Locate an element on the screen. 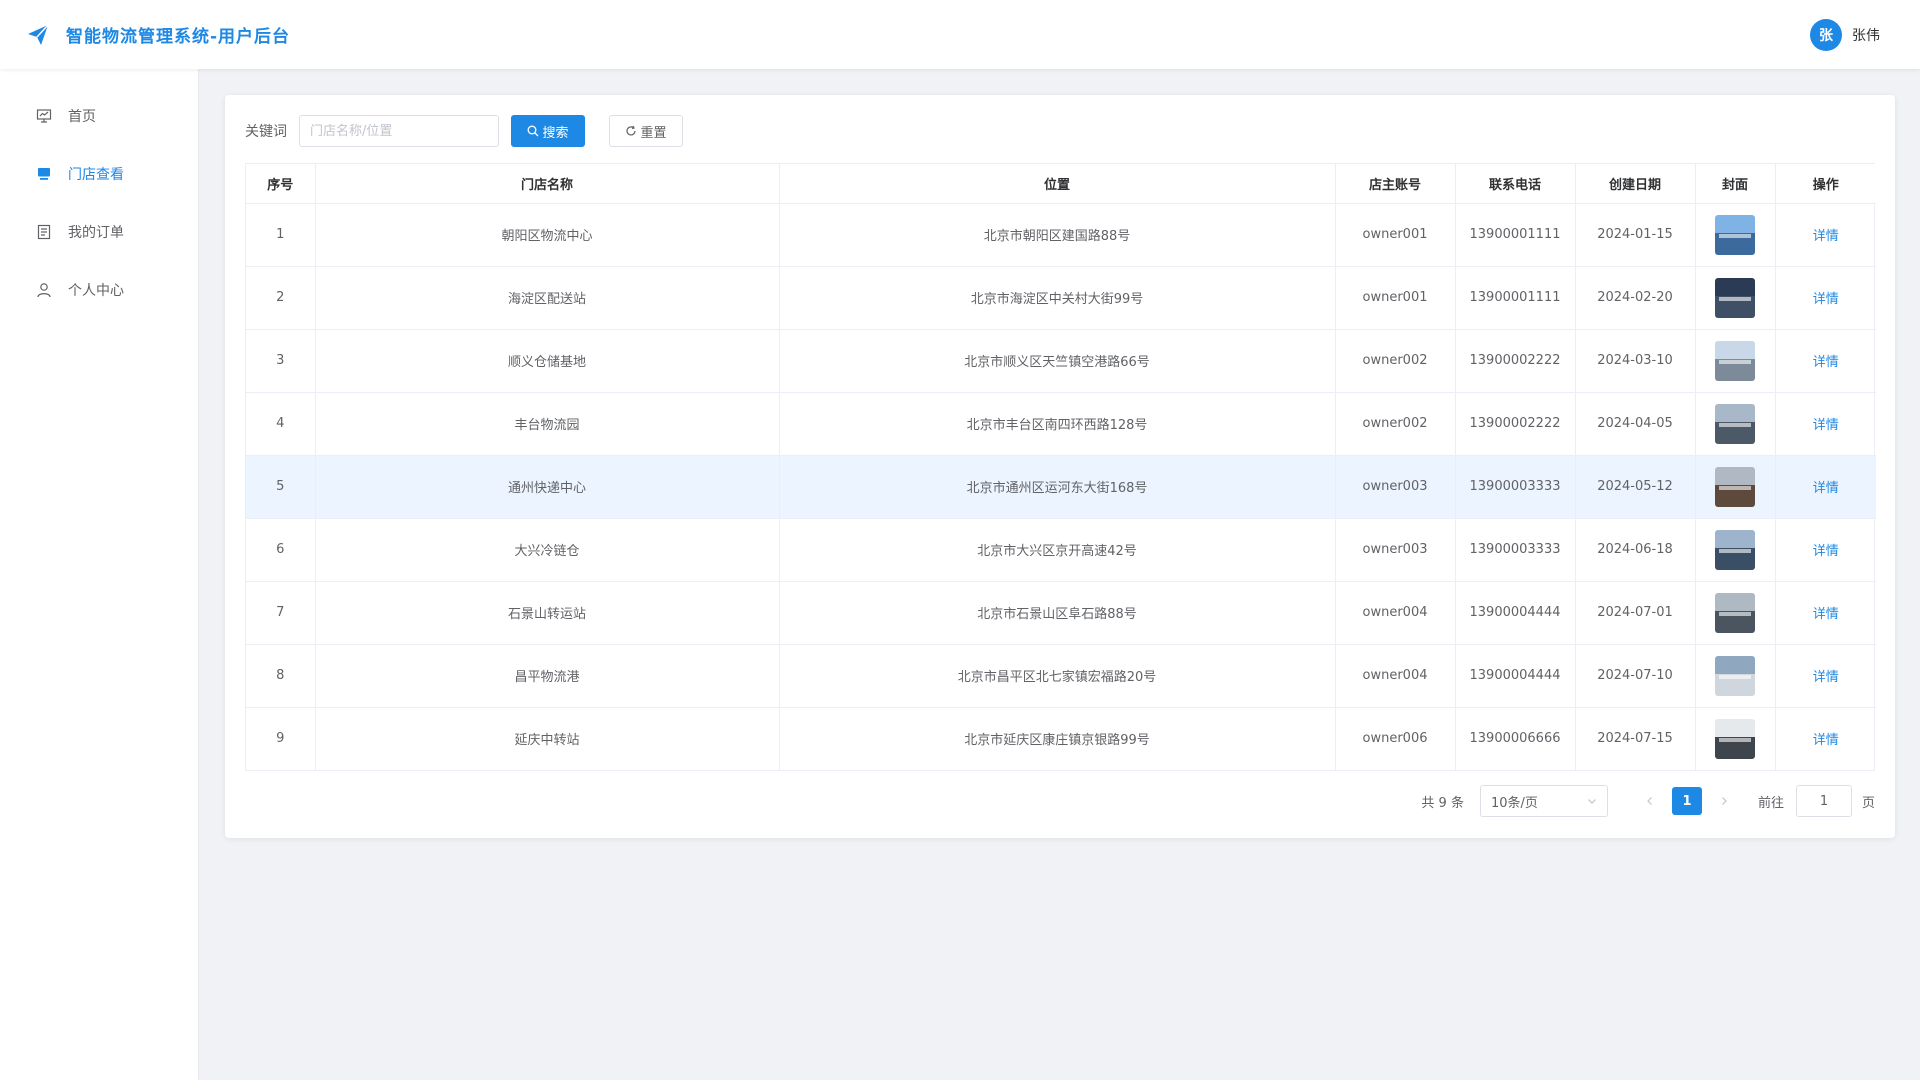 Image resolution: width=1920 pixels, height=1080 pixels. cell-location: 北京市石景山区阜石路88号 is located at coordinates (1057, 613).